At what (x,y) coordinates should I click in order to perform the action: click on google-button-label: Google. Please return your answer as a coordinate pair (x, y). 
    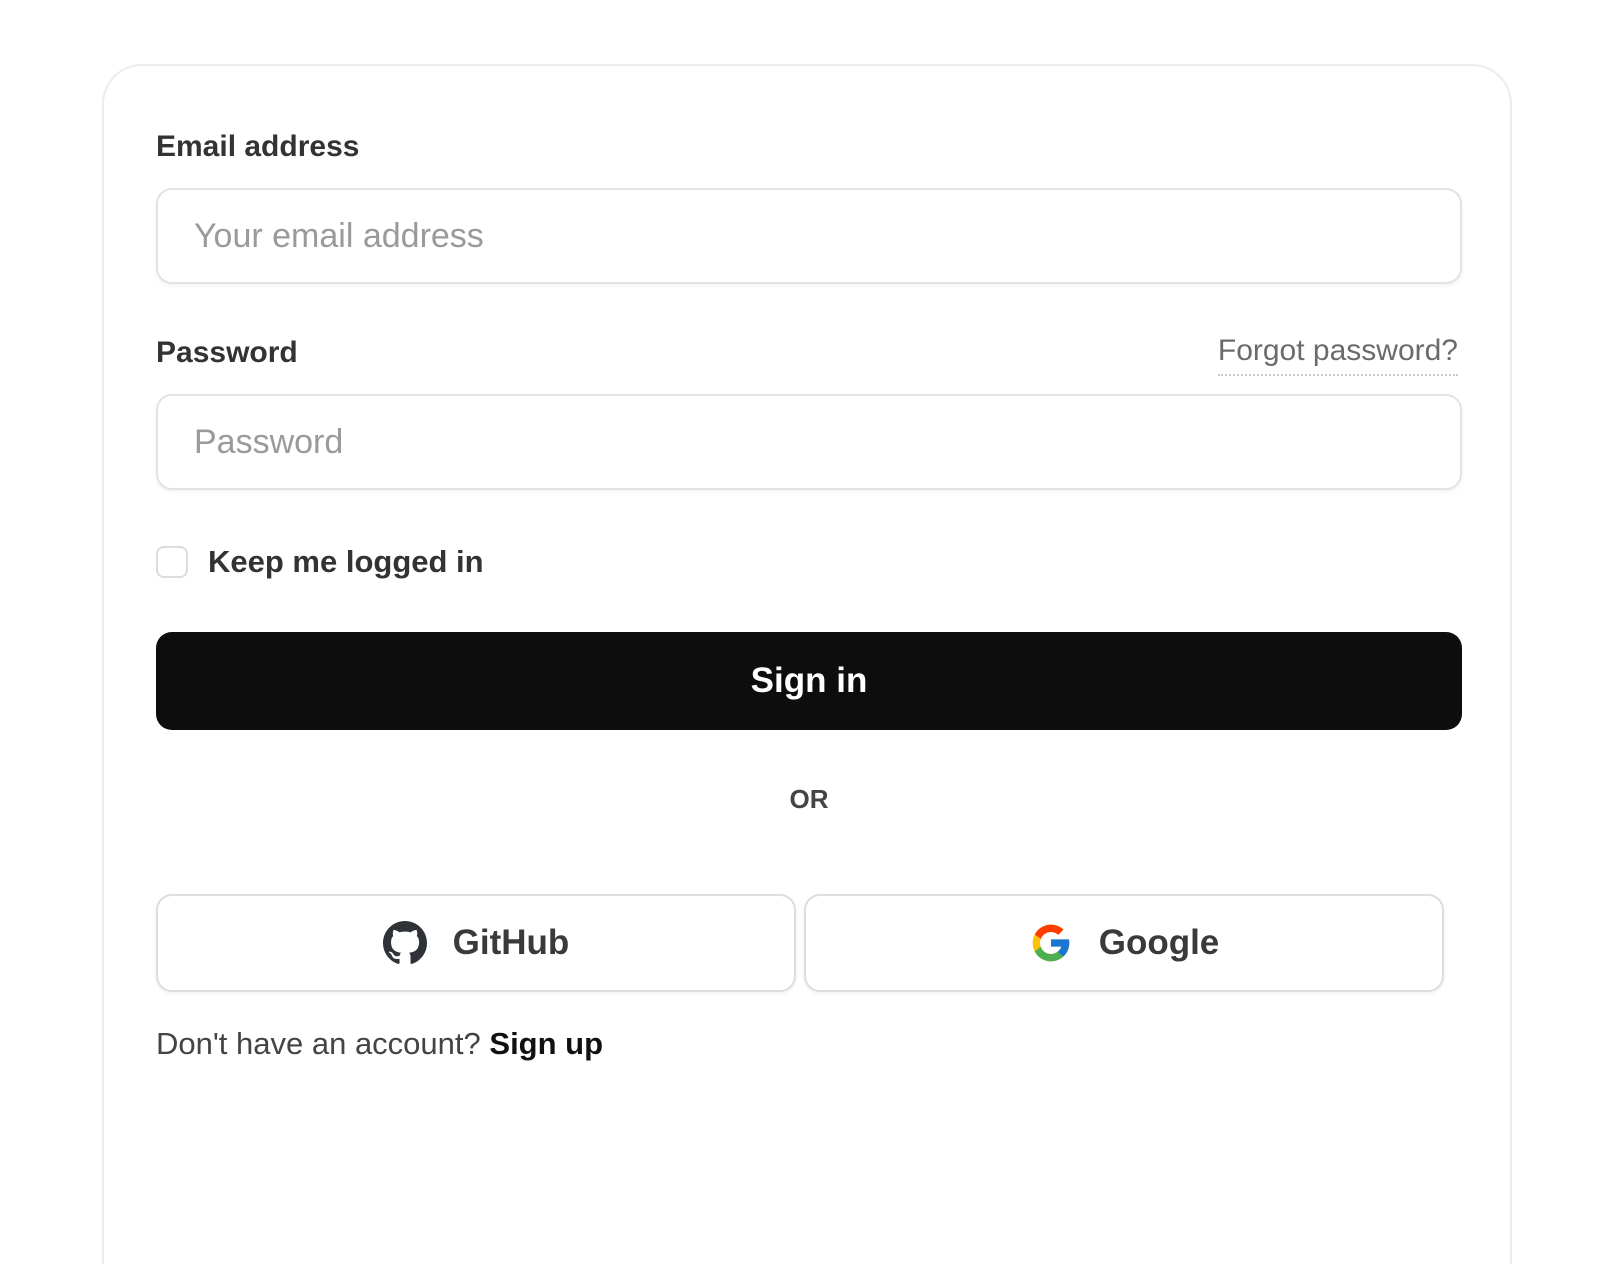
    Looking at the image, I should click on (1159, 942).